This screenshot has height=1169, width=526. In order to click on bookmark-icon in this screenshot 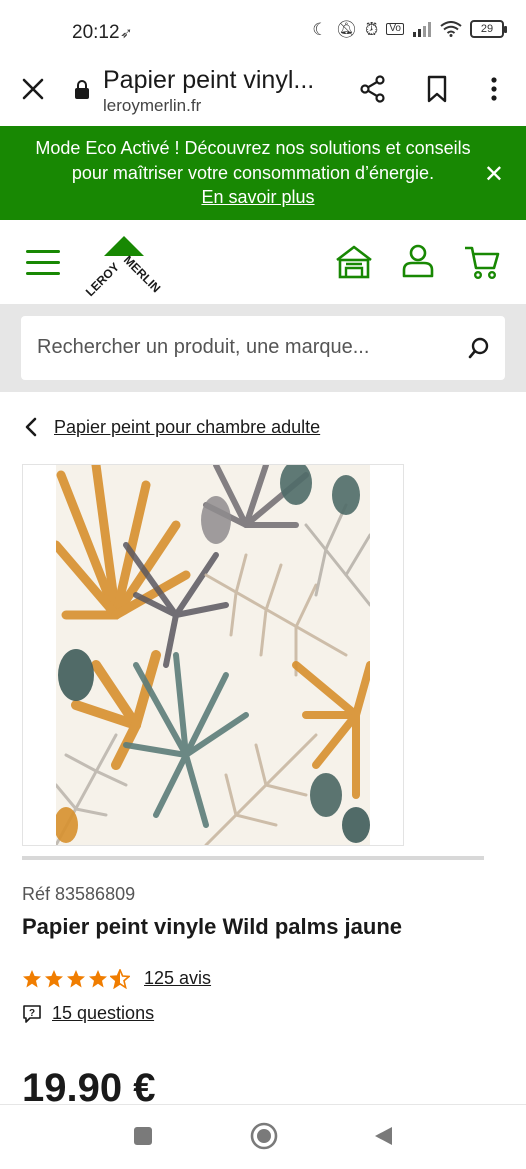, I will do `click(437, 89)`.